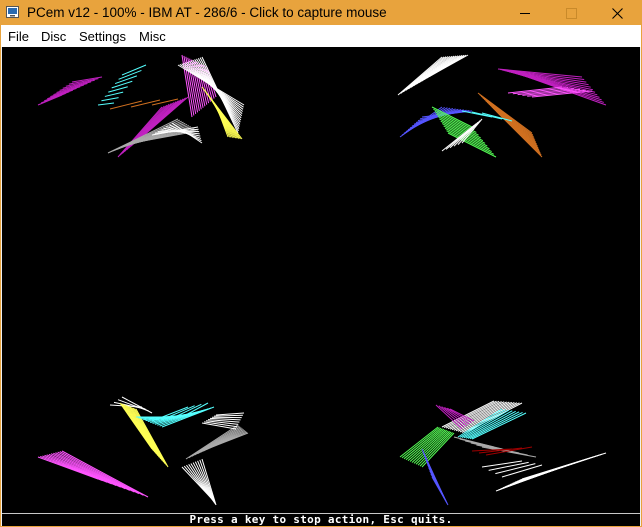 This screenshot has width=642, height=527. Describe the element at coordinates (152, 36) in the screenshot. I see `menu-misc: Misc` at that location.